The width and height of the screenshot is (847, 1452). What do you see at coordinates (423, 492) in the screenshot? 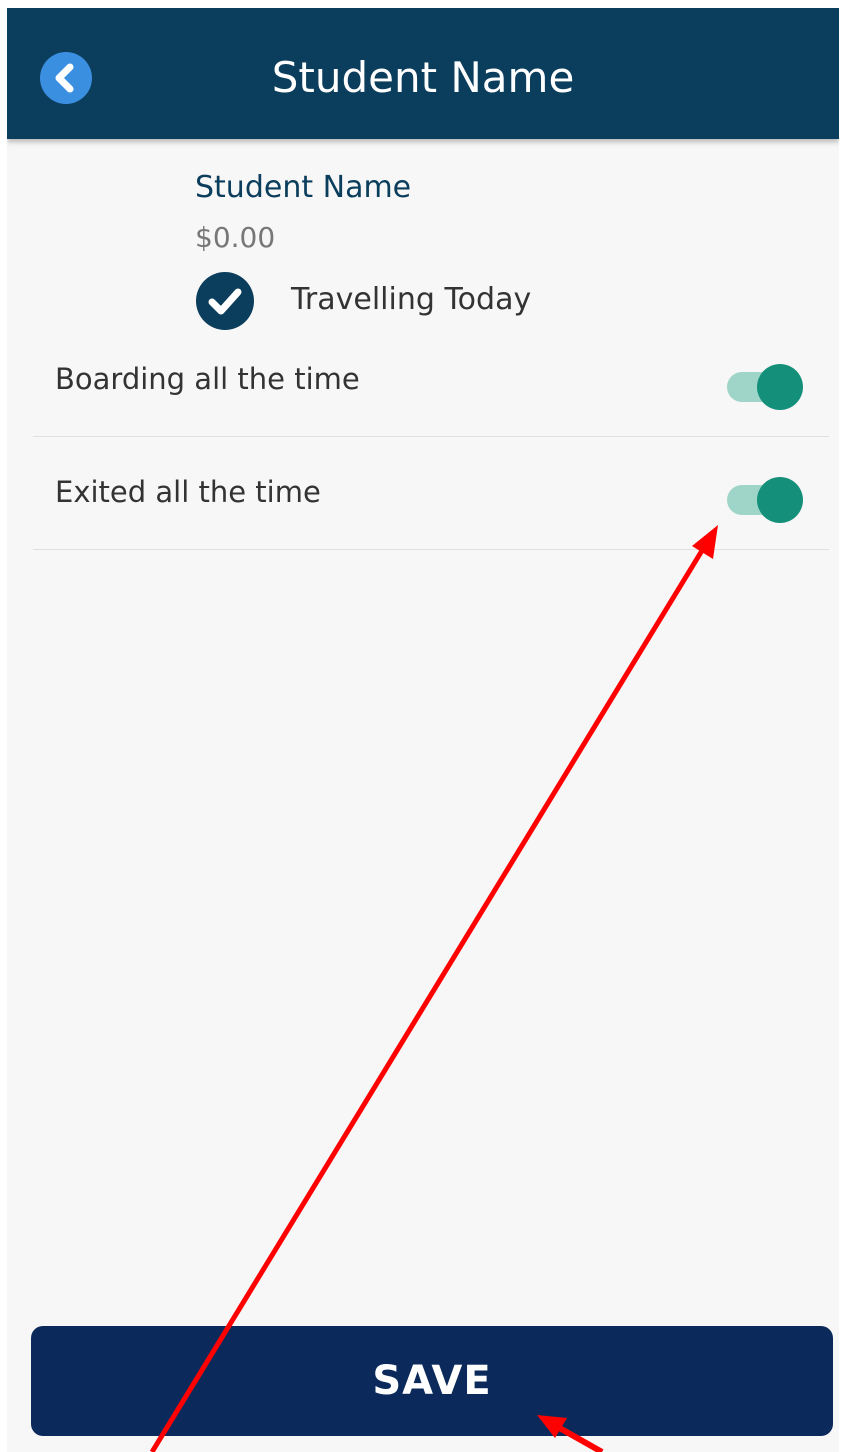
I see `setting-row-exited: Exited all the time` at bounding box center [423, 492].